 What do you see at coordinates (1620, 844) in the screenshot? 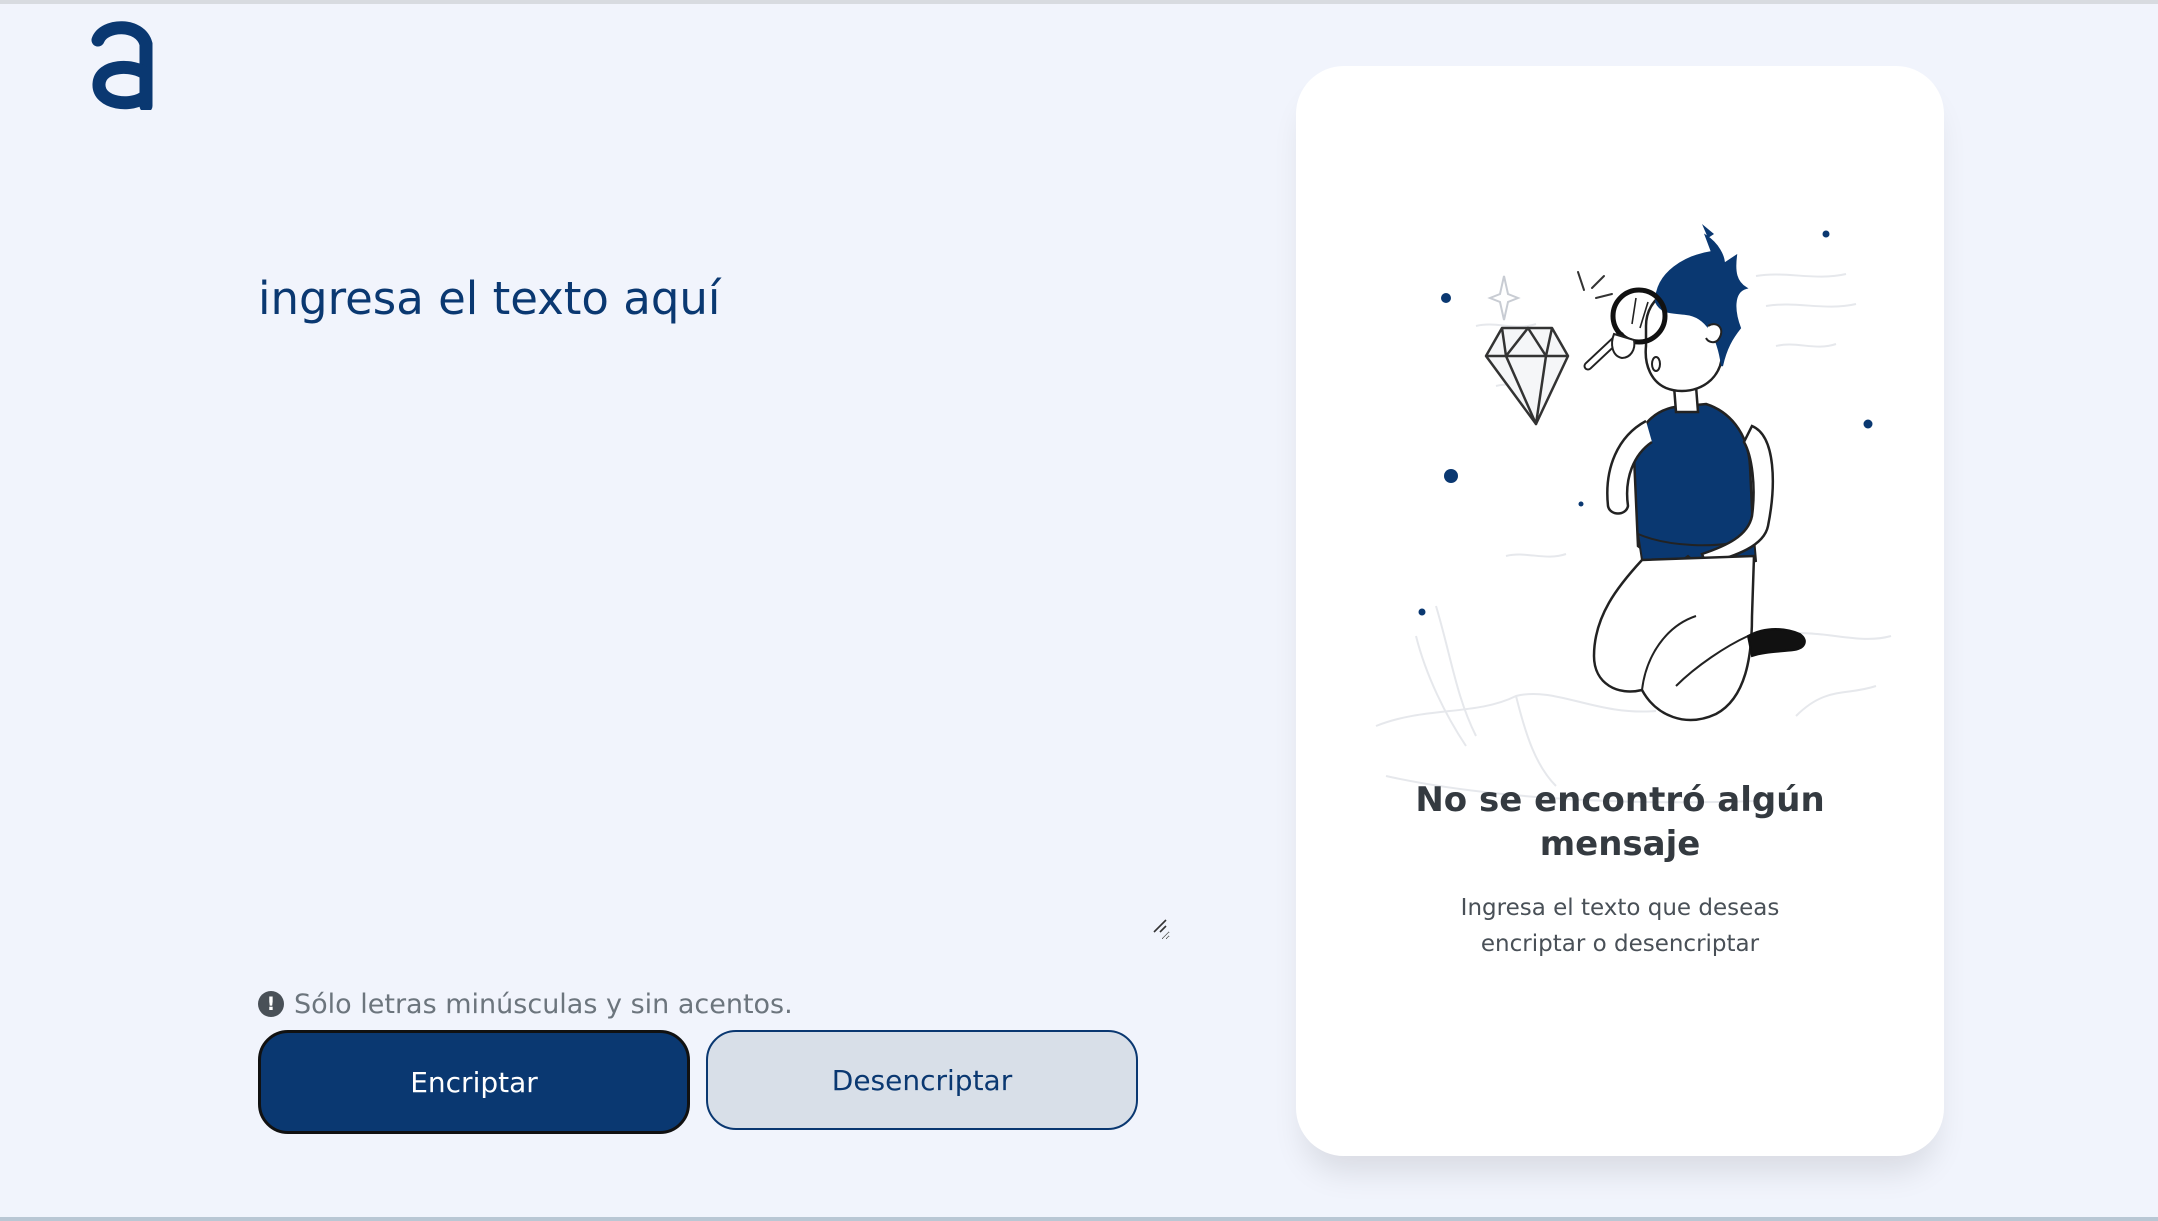
I see `empty-state-title-line2: mensaje` at bounding box center [1620, 844].